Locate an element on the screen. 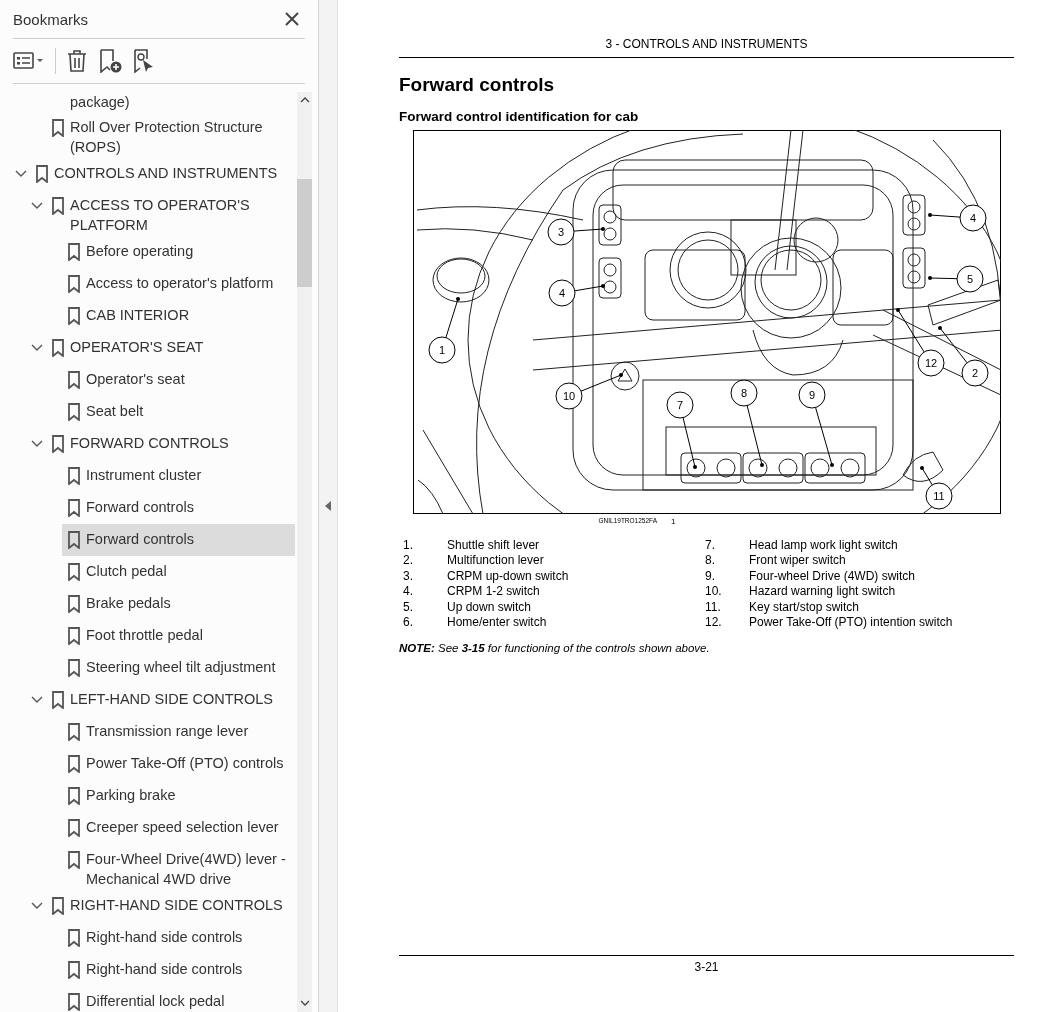 The height and width of the screenshot is (1012, 1053). bookmark-folder: CONTROLS AND INSTRUMENTS is located at coordinates (162, 174).